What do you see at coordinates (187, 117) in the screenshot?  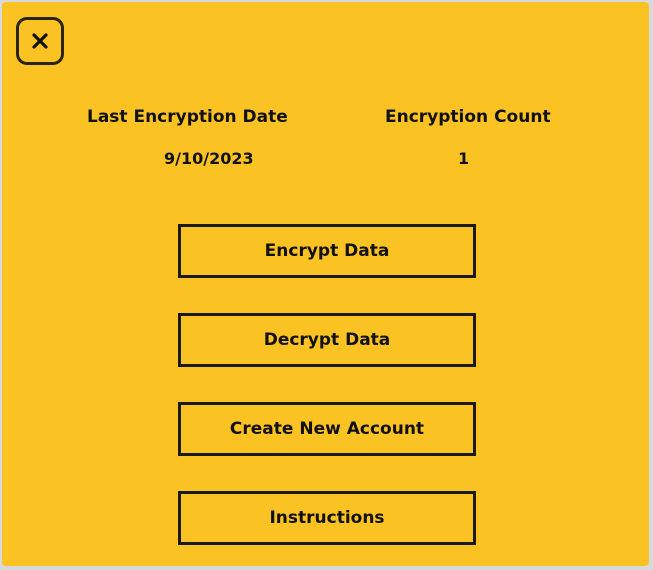 I see `last-encryption-date-label: Last Encryption Date` at bounding box center [187, 117].